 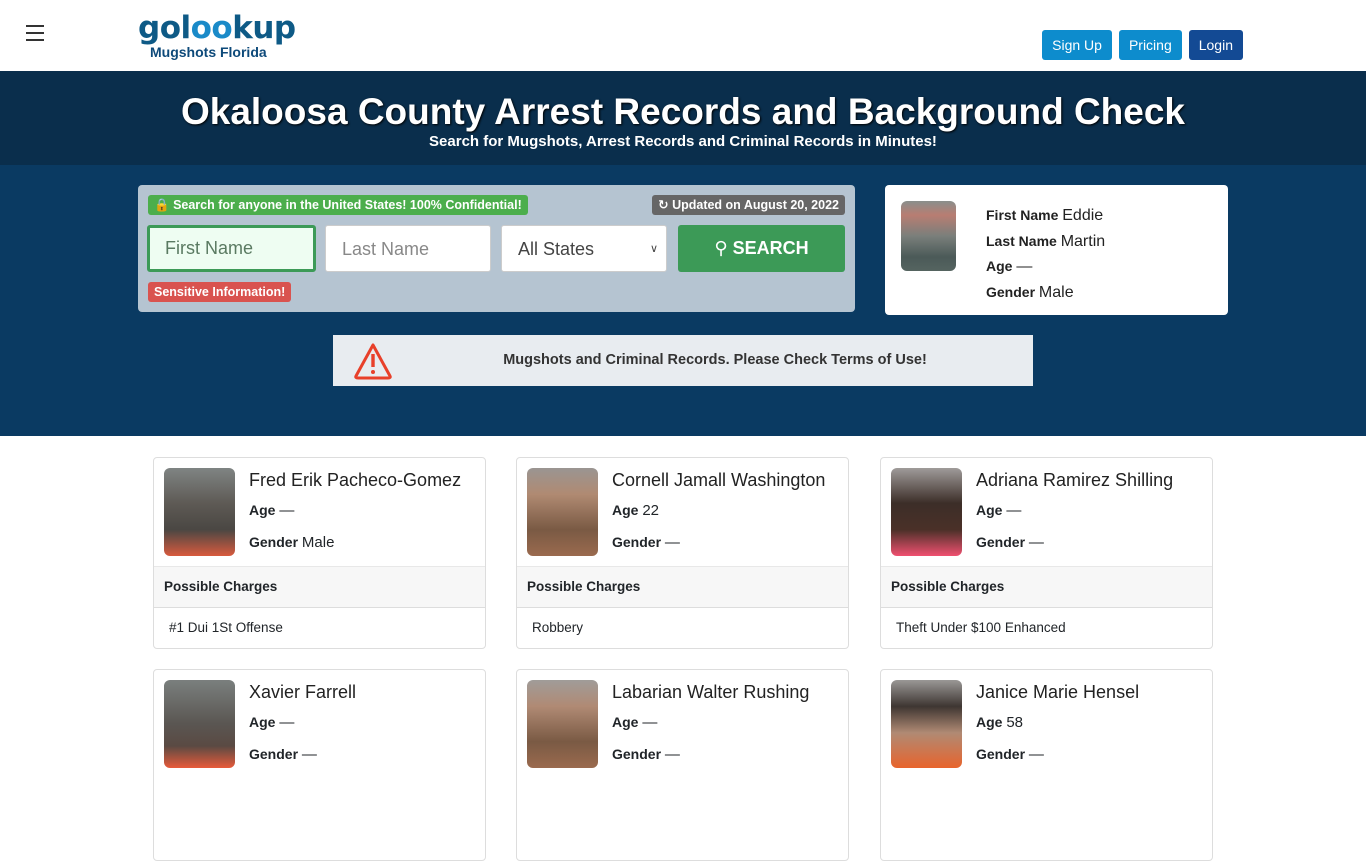 I want to click on record-gender: Gender Male, so click(x=292, y=542).